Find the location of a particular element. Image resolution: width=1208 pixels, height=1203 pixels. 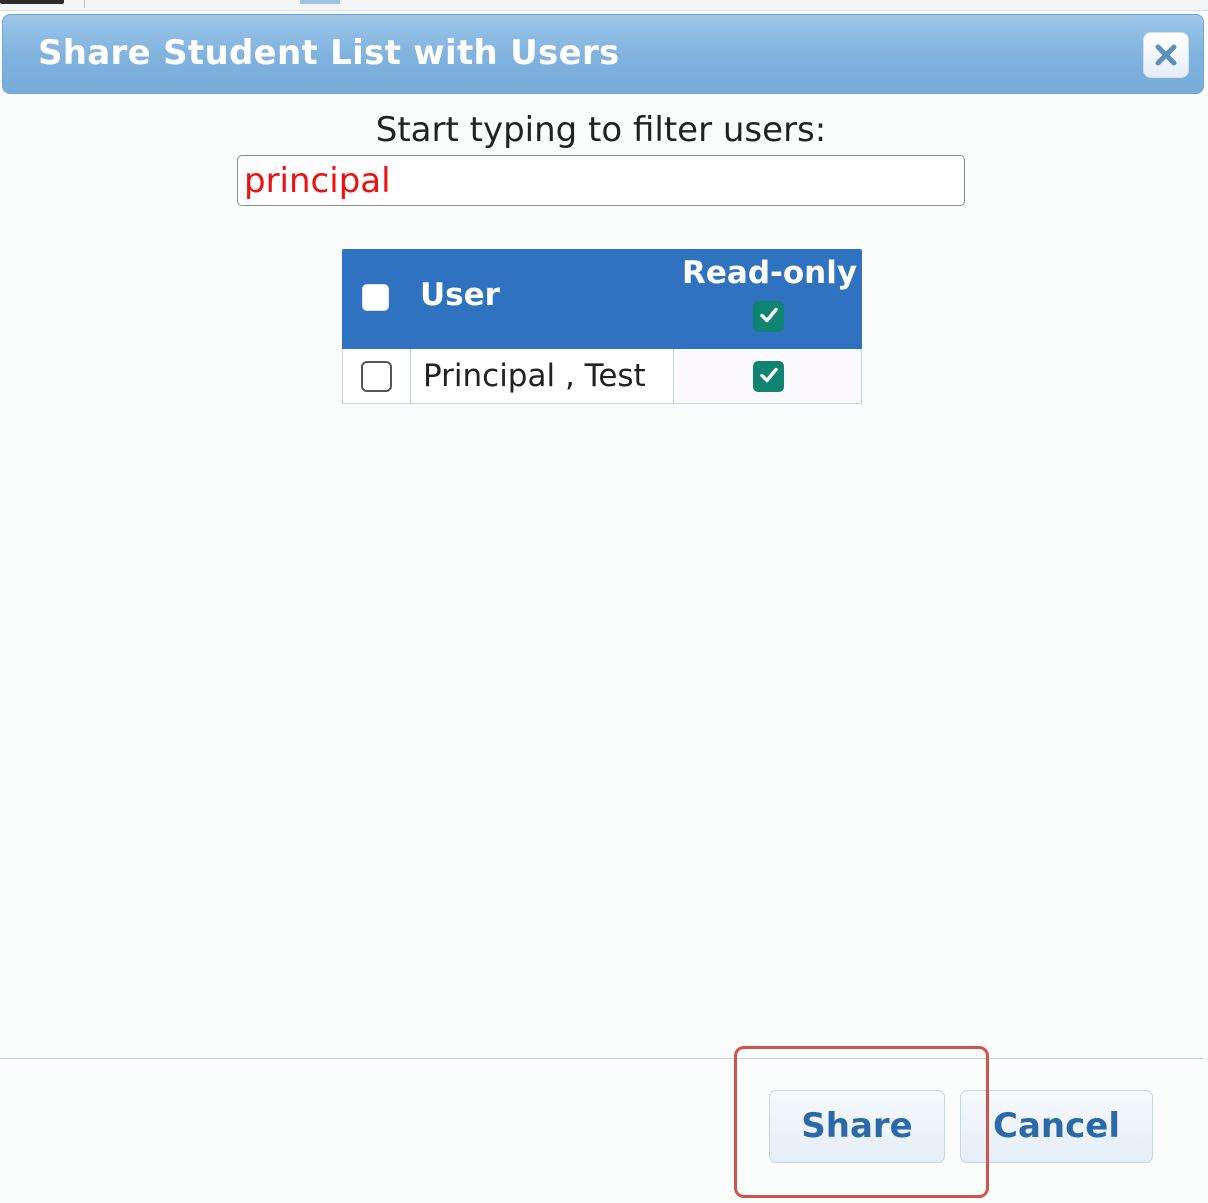

dialog-titlebar: Share Student List with Users is located at coordinates (603, 54).